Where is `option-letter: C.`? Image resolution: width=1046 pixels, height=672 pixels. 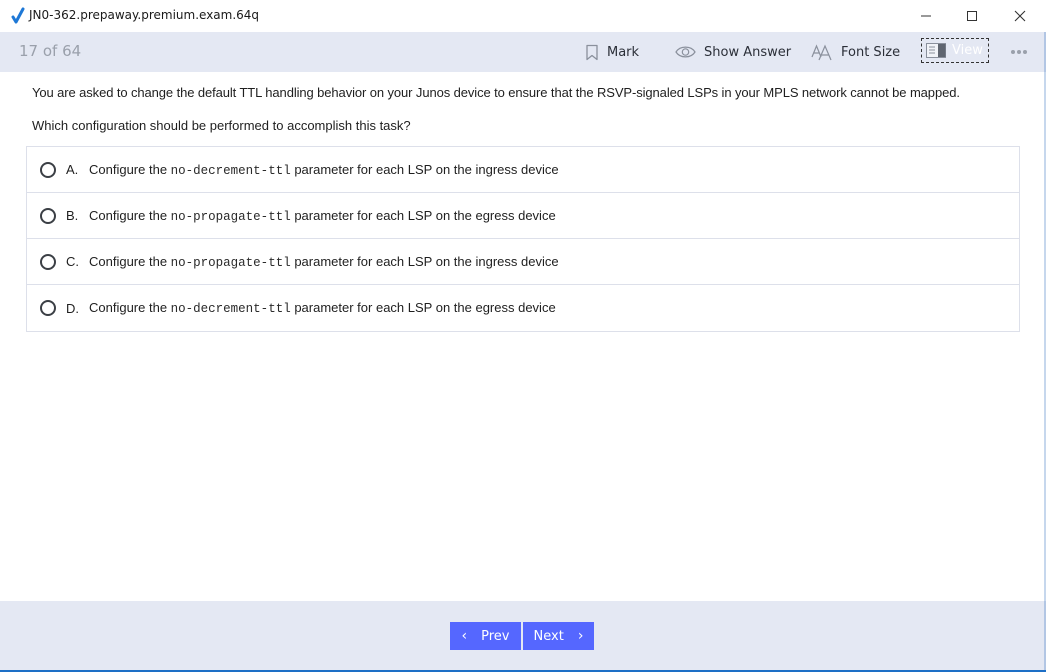
option-letter: C. is located at coordinates (72, 261).